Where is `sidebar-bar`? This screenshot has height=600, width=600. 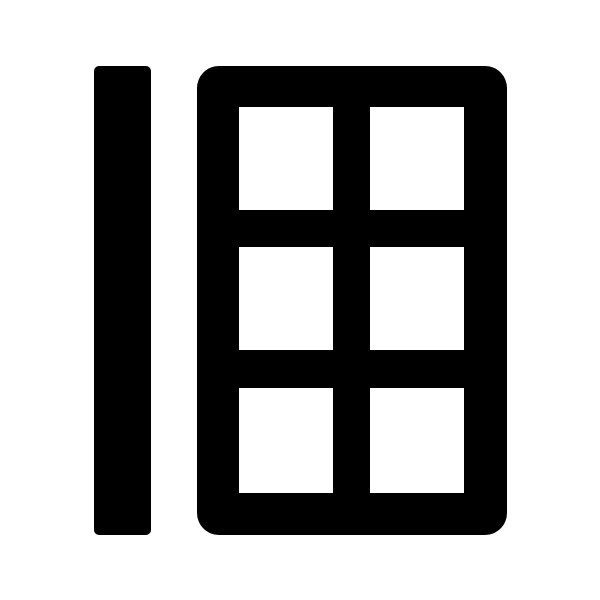
sidebar-bar is located at coordinates (122, 300).